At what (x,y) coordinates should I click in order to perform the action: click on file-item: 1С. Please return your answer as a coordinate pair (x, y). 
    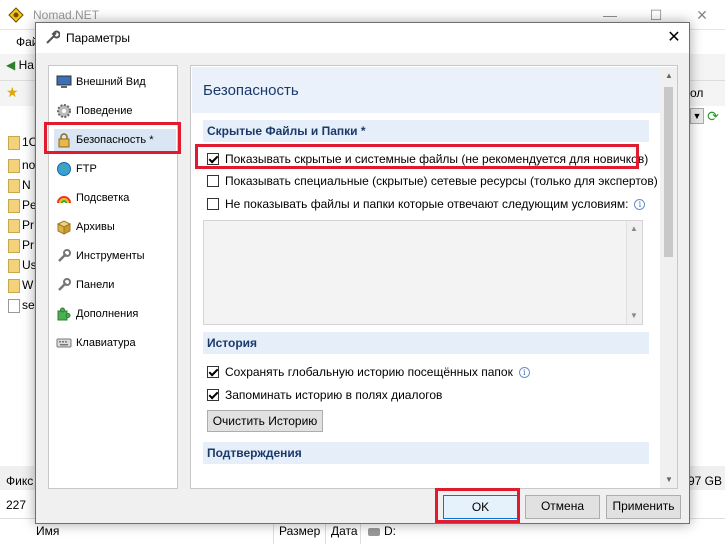
    Looking at the image, I should click on (23, 142).